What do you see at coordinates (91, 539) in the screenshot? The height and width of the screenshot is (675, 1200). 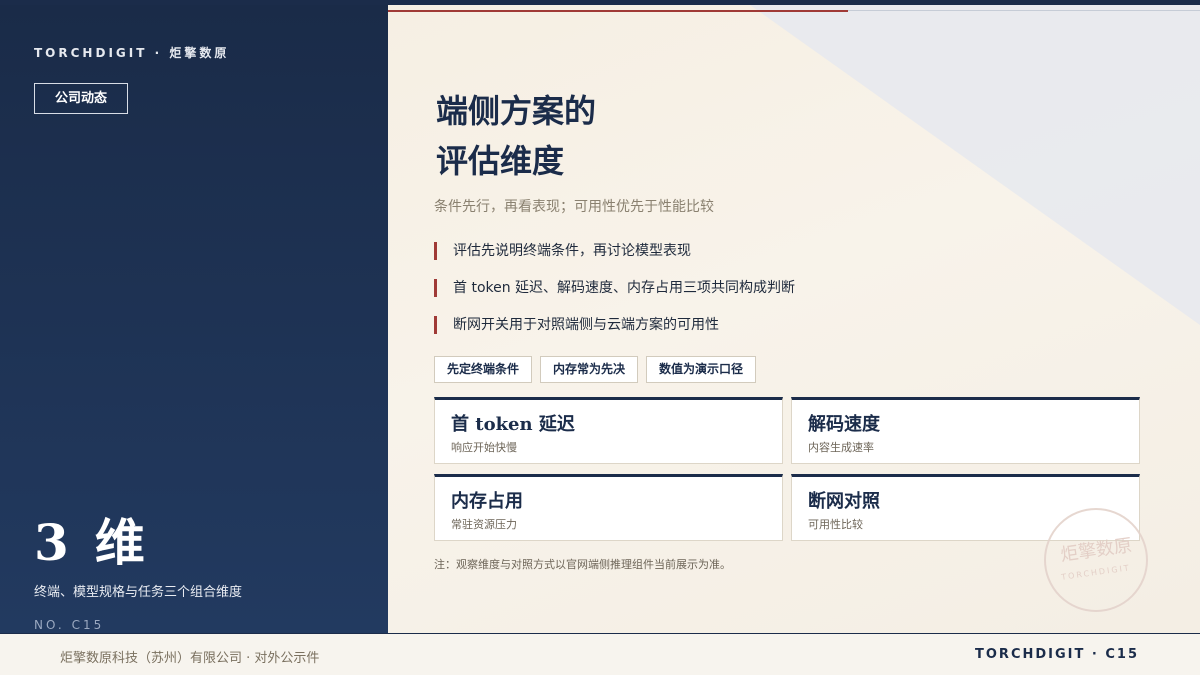 I see `big-number: 3维` at bounding box center [91, 539].